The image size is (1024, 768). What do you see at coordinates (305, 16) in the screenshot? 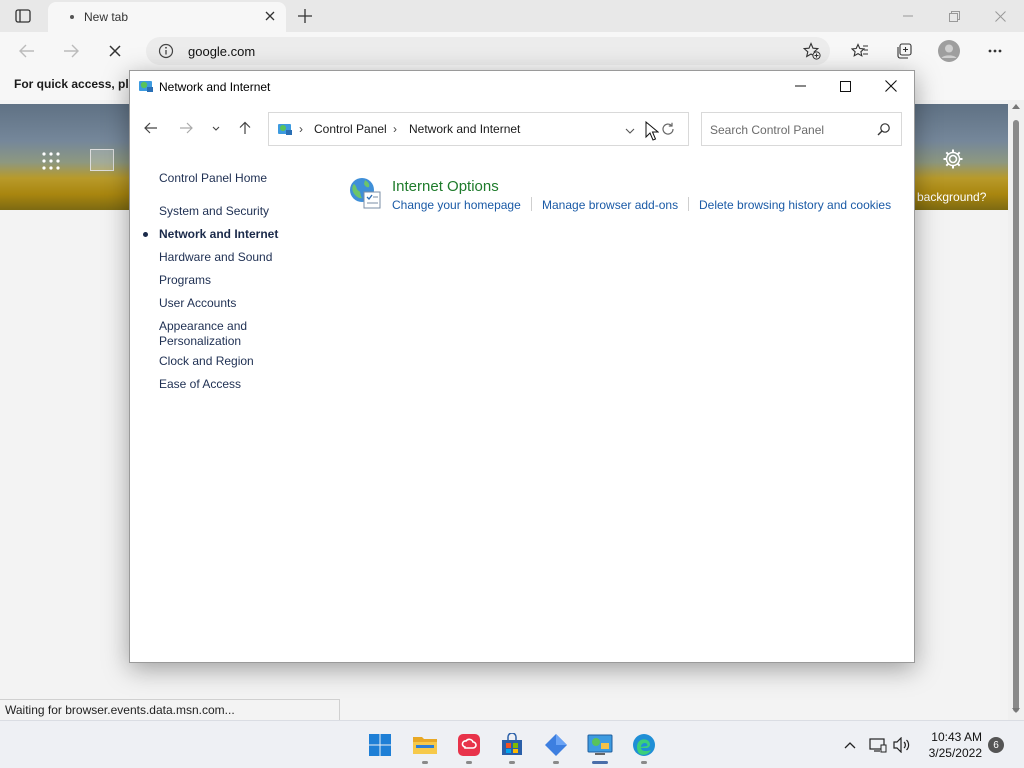
I see `new-tab-button` at bounding box center [305, 16].